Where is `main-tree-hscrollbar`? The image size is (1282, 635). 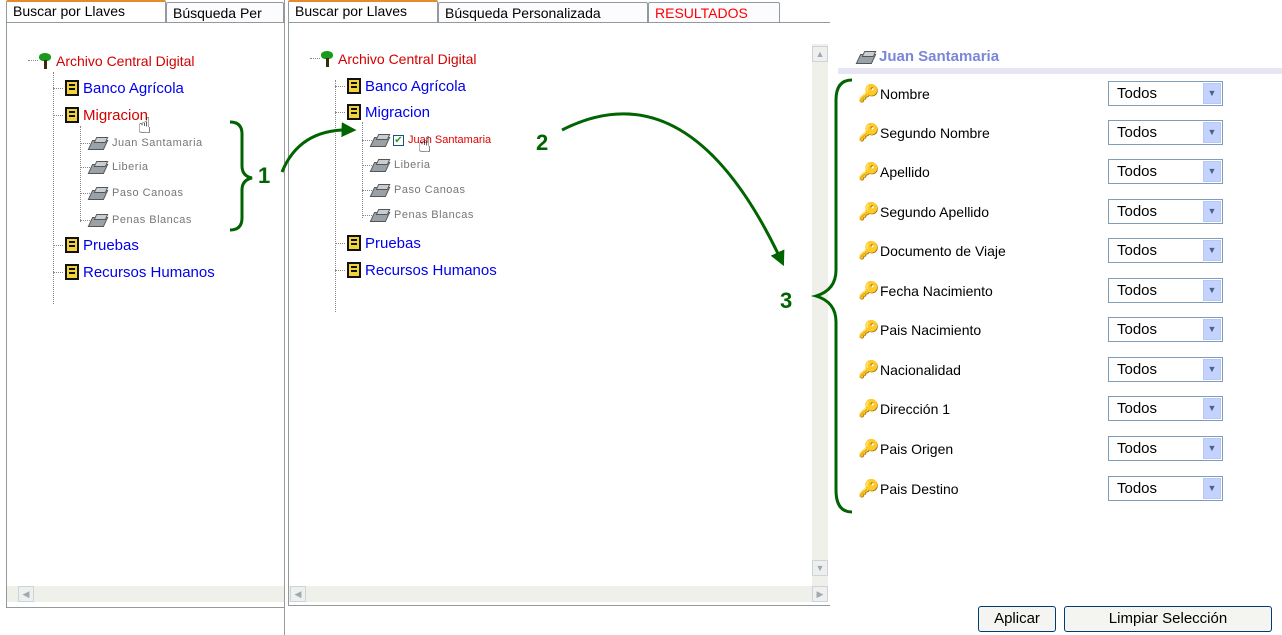 main-tree-hscrollbar is located at coordinates (558, 594).